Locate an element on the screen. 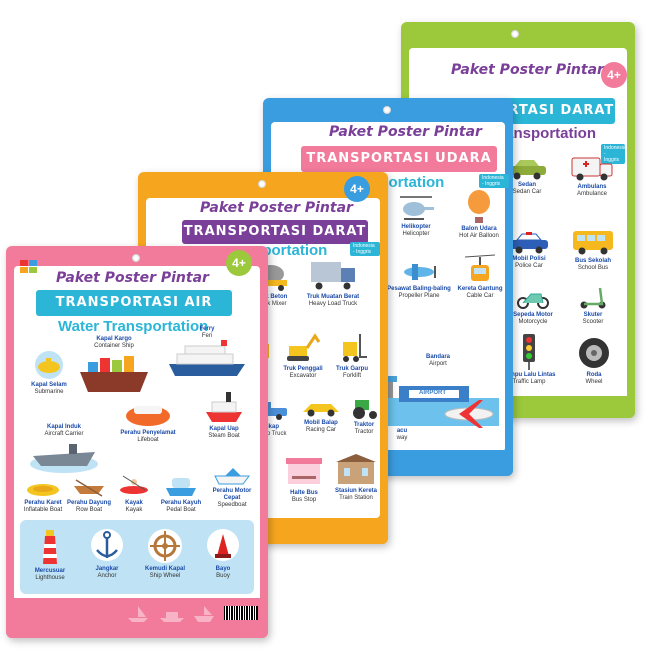  item-forklift: Truk Garpu Forklift is located at coordinates (352, 356).